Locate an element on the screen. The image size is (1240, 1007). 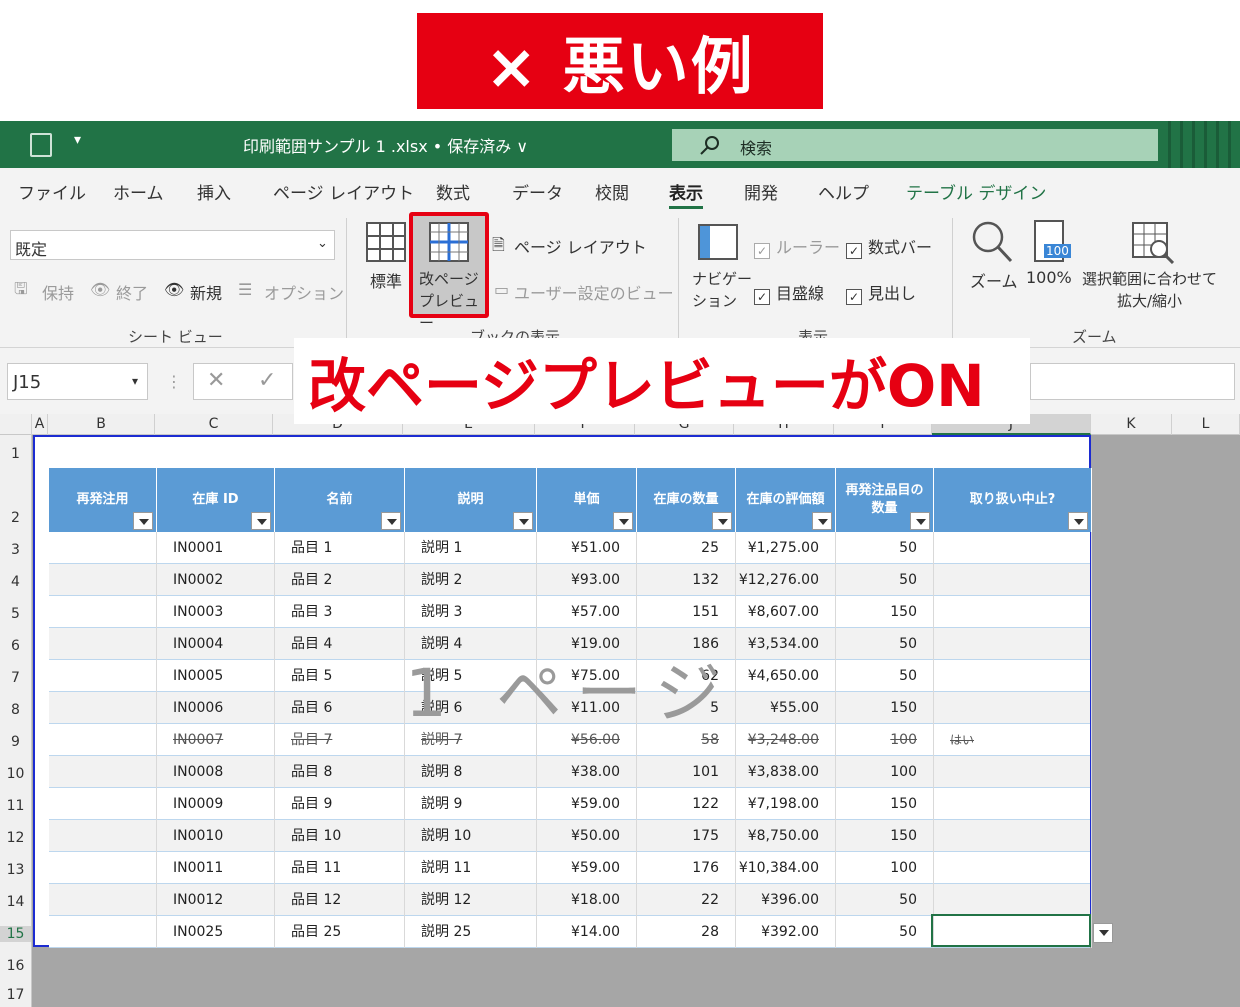
row-header-13: 13 is located at coordinates (15, 870).